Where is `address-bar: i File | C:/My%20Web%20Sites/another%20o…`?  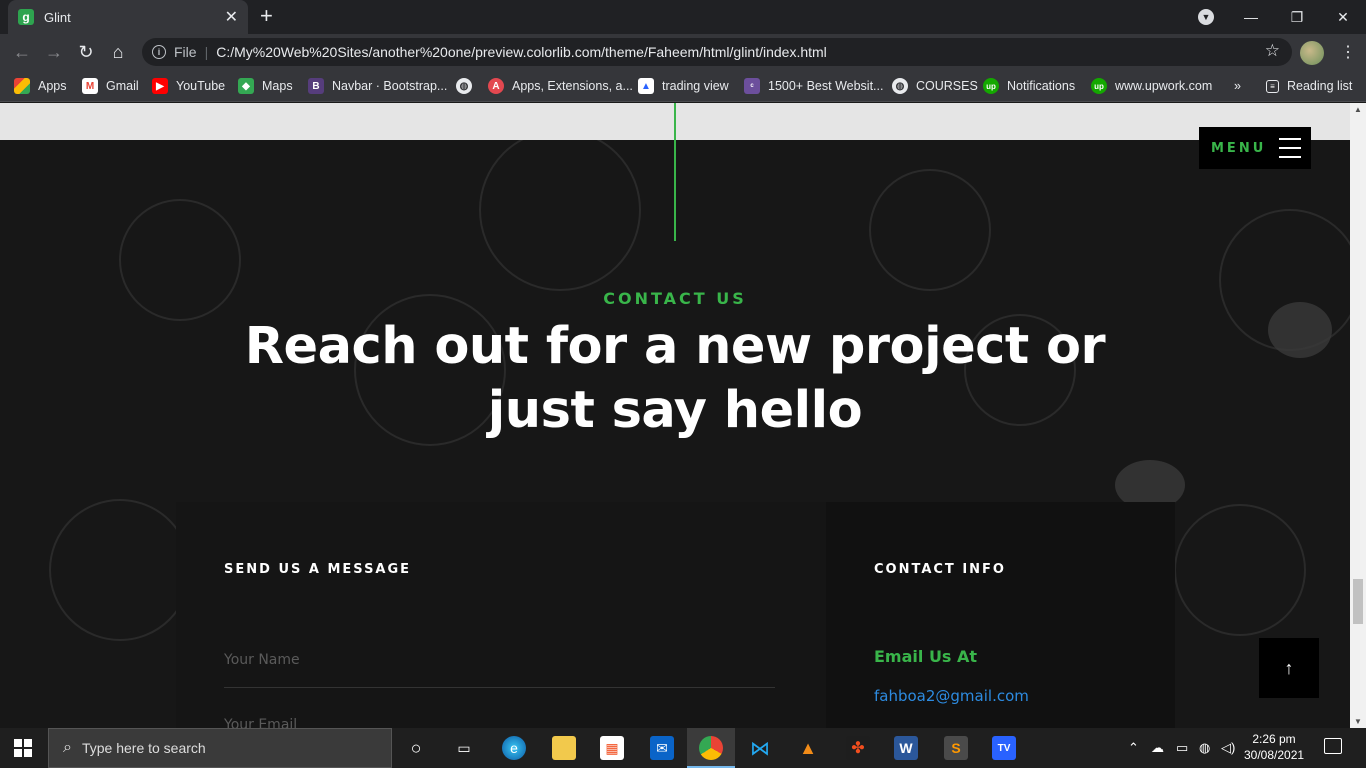 address-bar: i File | C:/My%20Web%20Sites/another%20o… is located at coordinates (717, 52).